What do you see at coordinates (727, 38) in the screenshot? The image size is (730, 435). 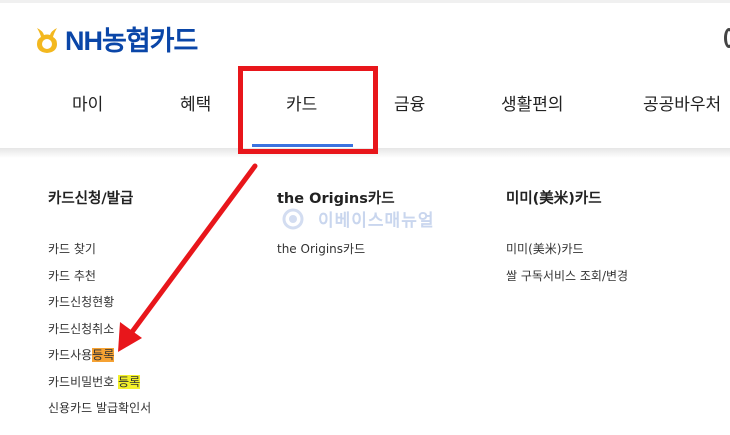 I see `search-icon` at bounding box center [727, 38].